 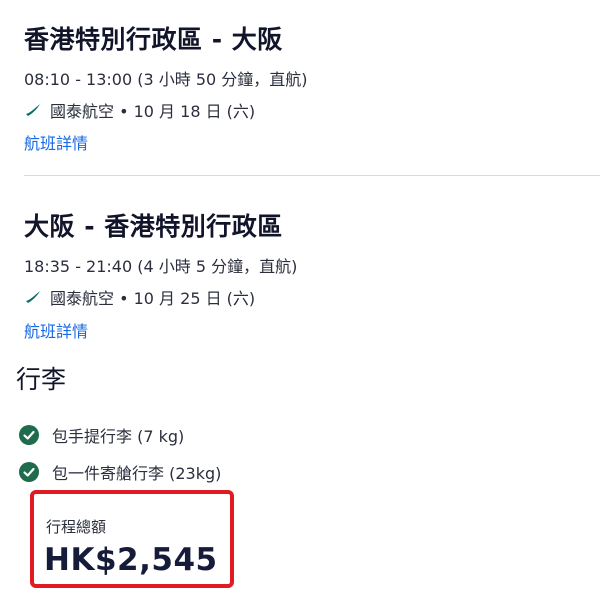 I want to click on total-label: 行程總額, so click(x=76, y=527).